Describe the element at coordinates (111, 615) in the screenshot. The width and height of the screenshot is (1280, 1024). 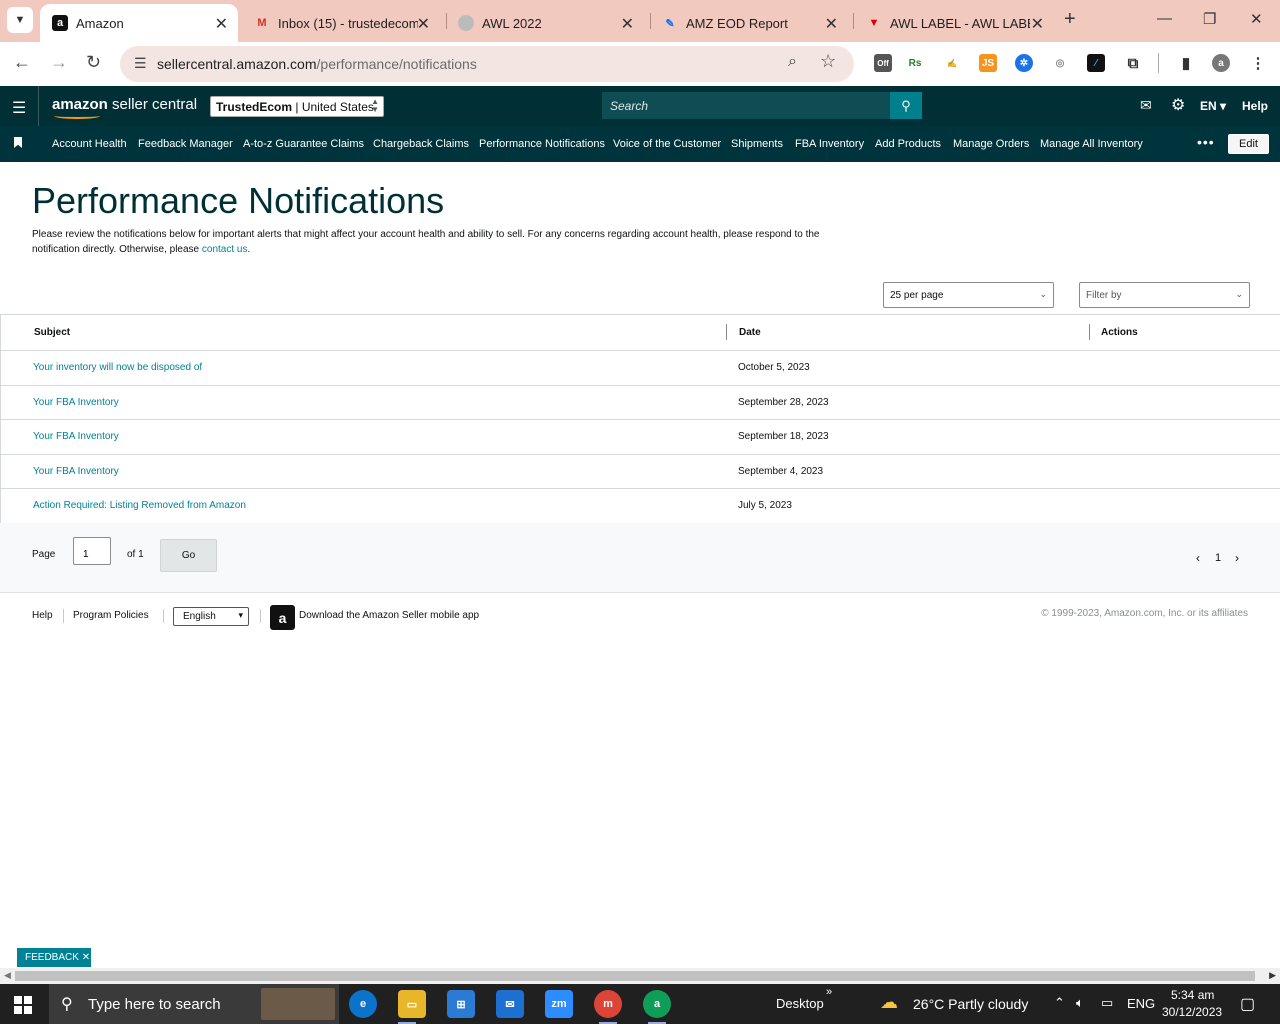
I see `footer-program-policies-link: Program Policies` at that location.